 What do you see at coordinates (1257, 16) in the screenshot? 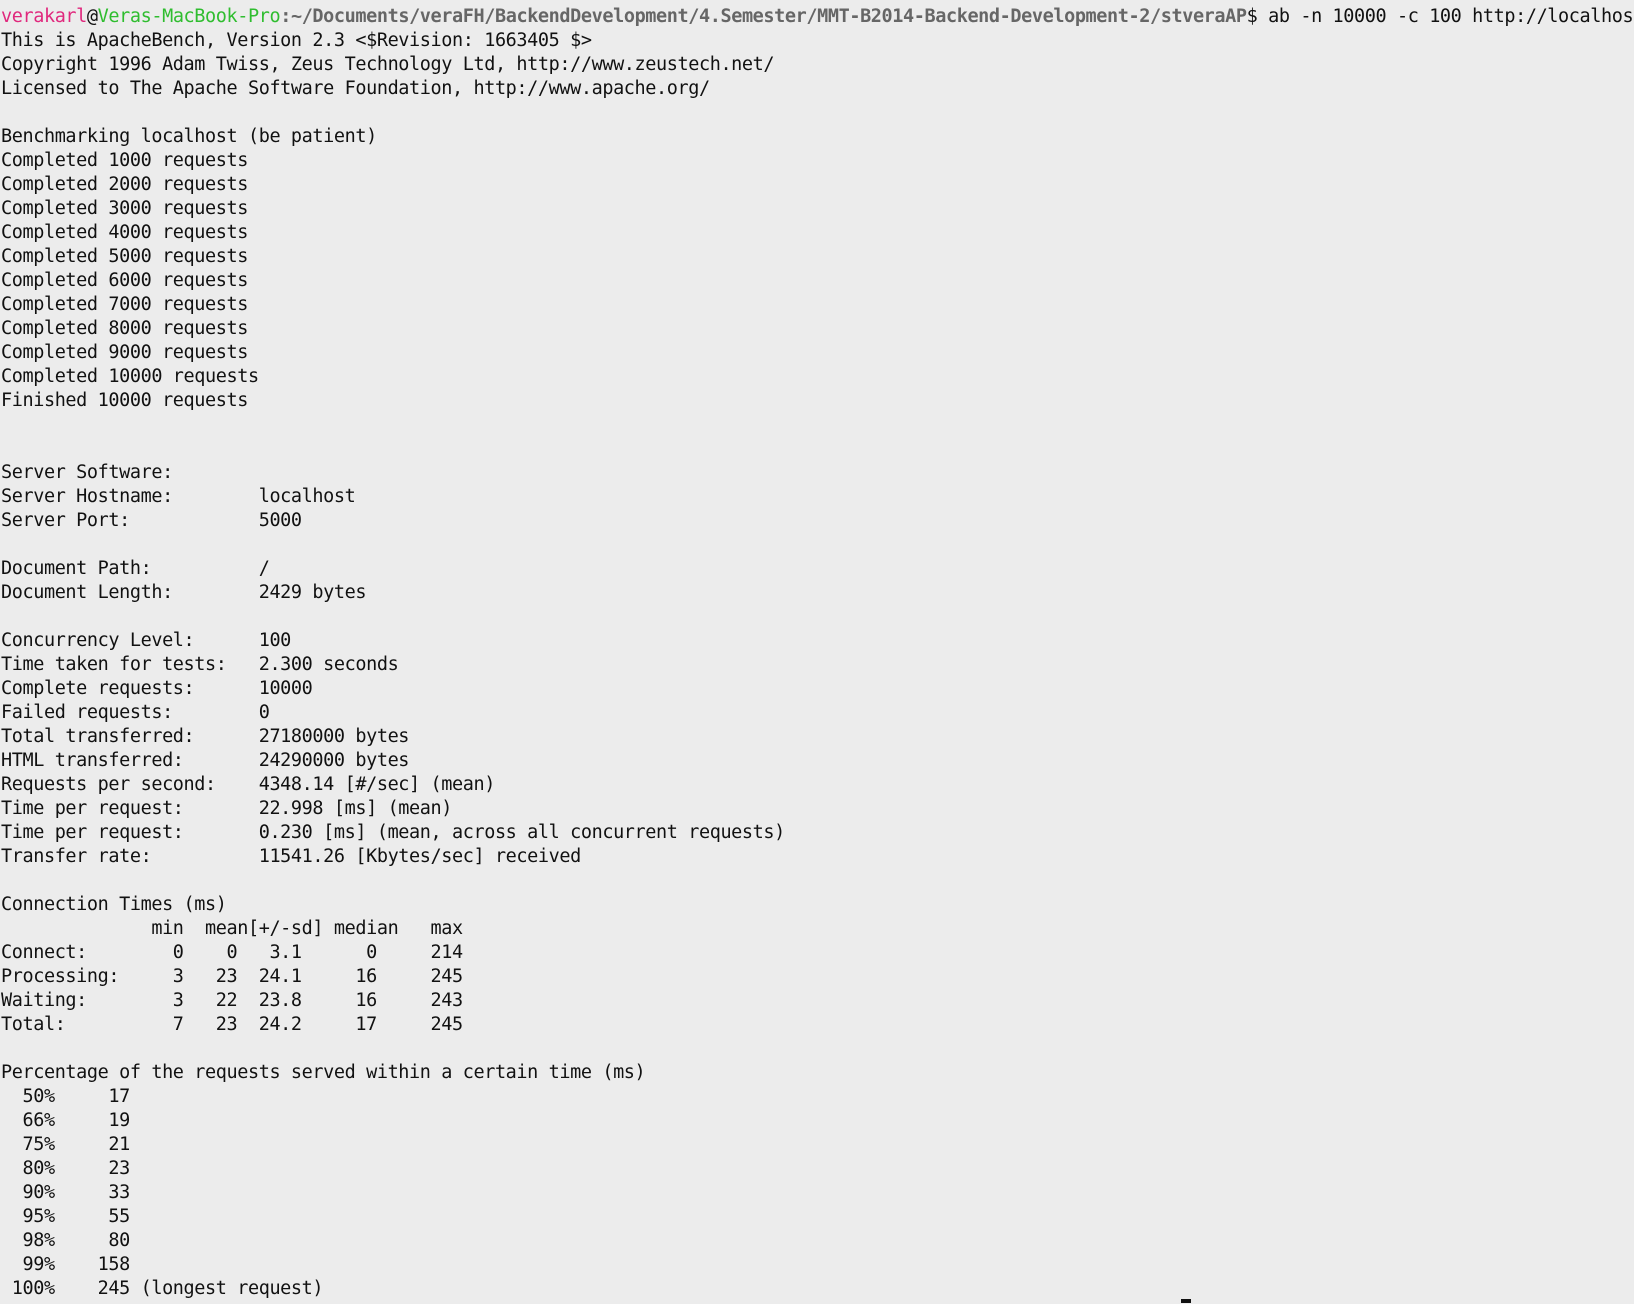
I see `prompt-dollar: $` at bounding box center [1257, 16].